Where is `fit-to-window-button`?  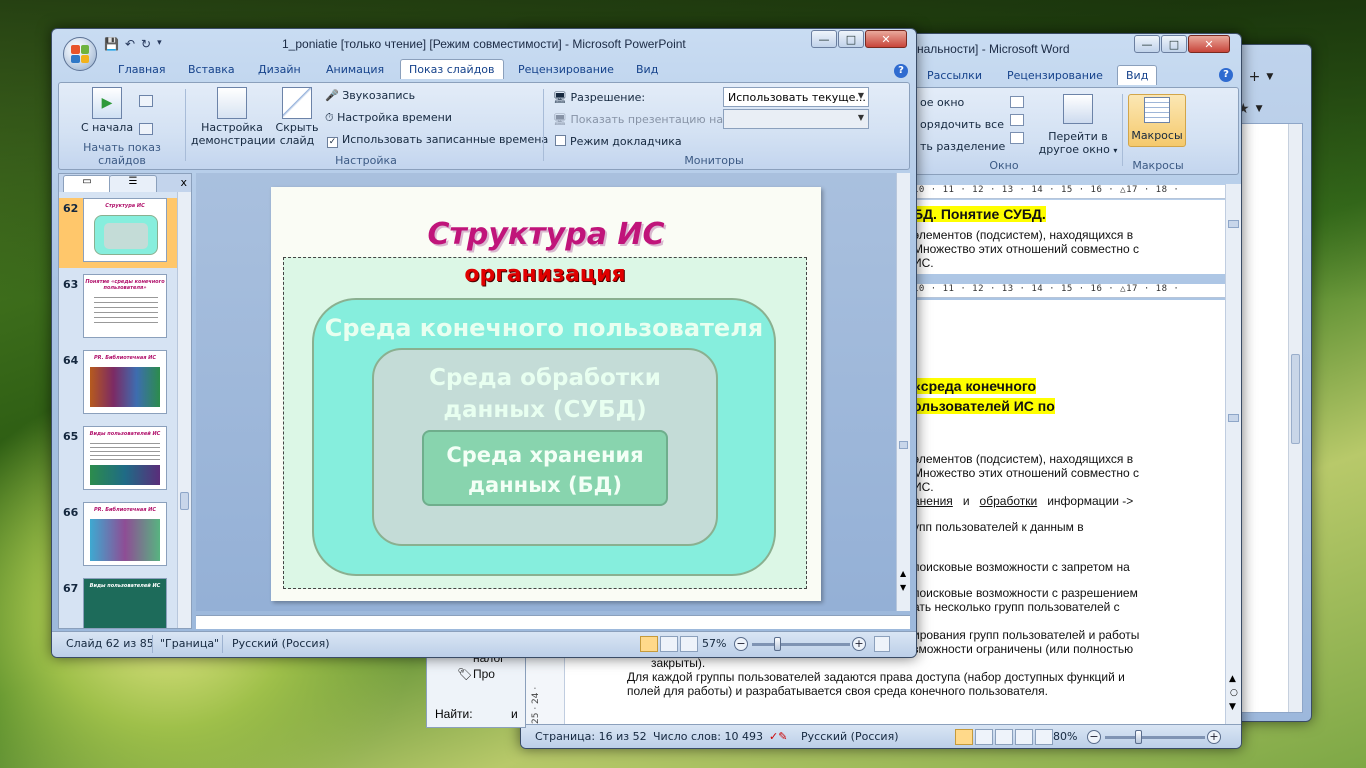 fit-to-window-button is located at coordinates (882, 644).